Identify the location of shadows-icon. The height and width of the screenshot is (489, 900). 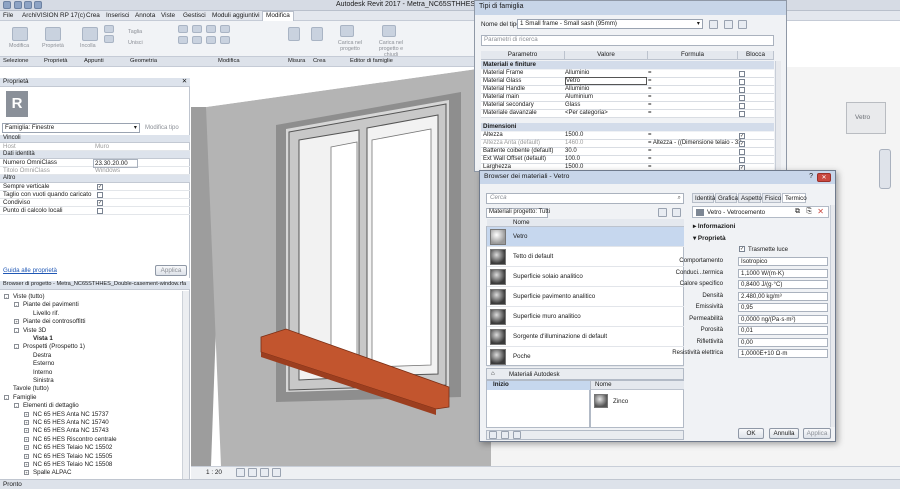
(276, 472).